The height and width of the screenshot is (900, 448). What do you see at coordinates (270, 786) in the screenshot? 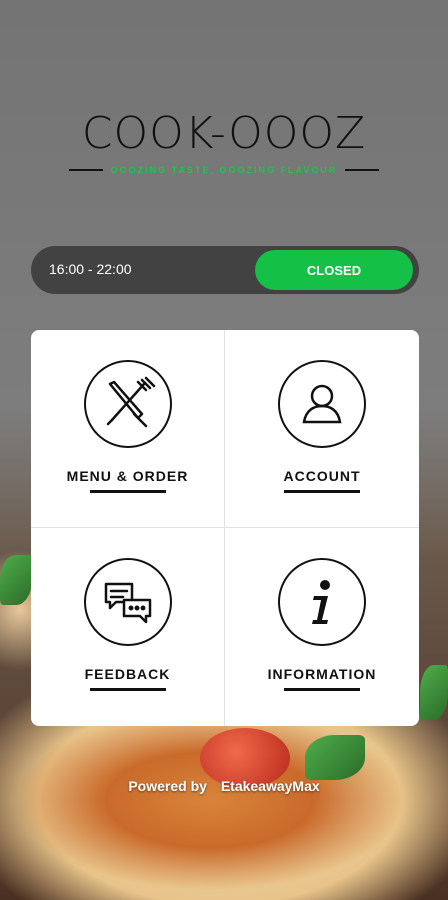
I see `provider-link: EtakeawayMax` at bounding box center [270, 786].